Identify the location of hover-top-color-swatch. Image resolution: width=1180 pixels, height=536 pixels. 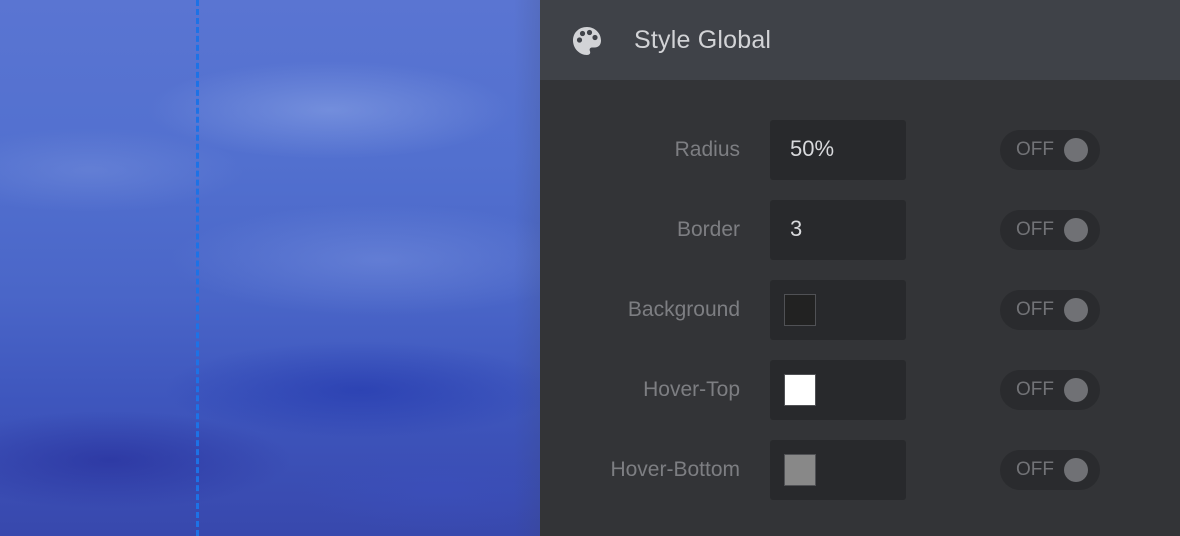
(800, 390).